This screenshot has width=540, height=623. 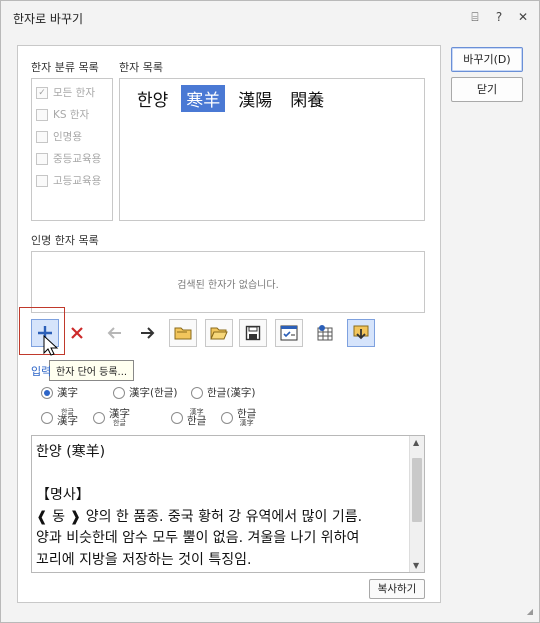 I want to click on definition-line: ❰ 동 ❱ 양의 한 품종. 중국 황허 강 유역에서 많이 기름., so click(x=199, y=516).